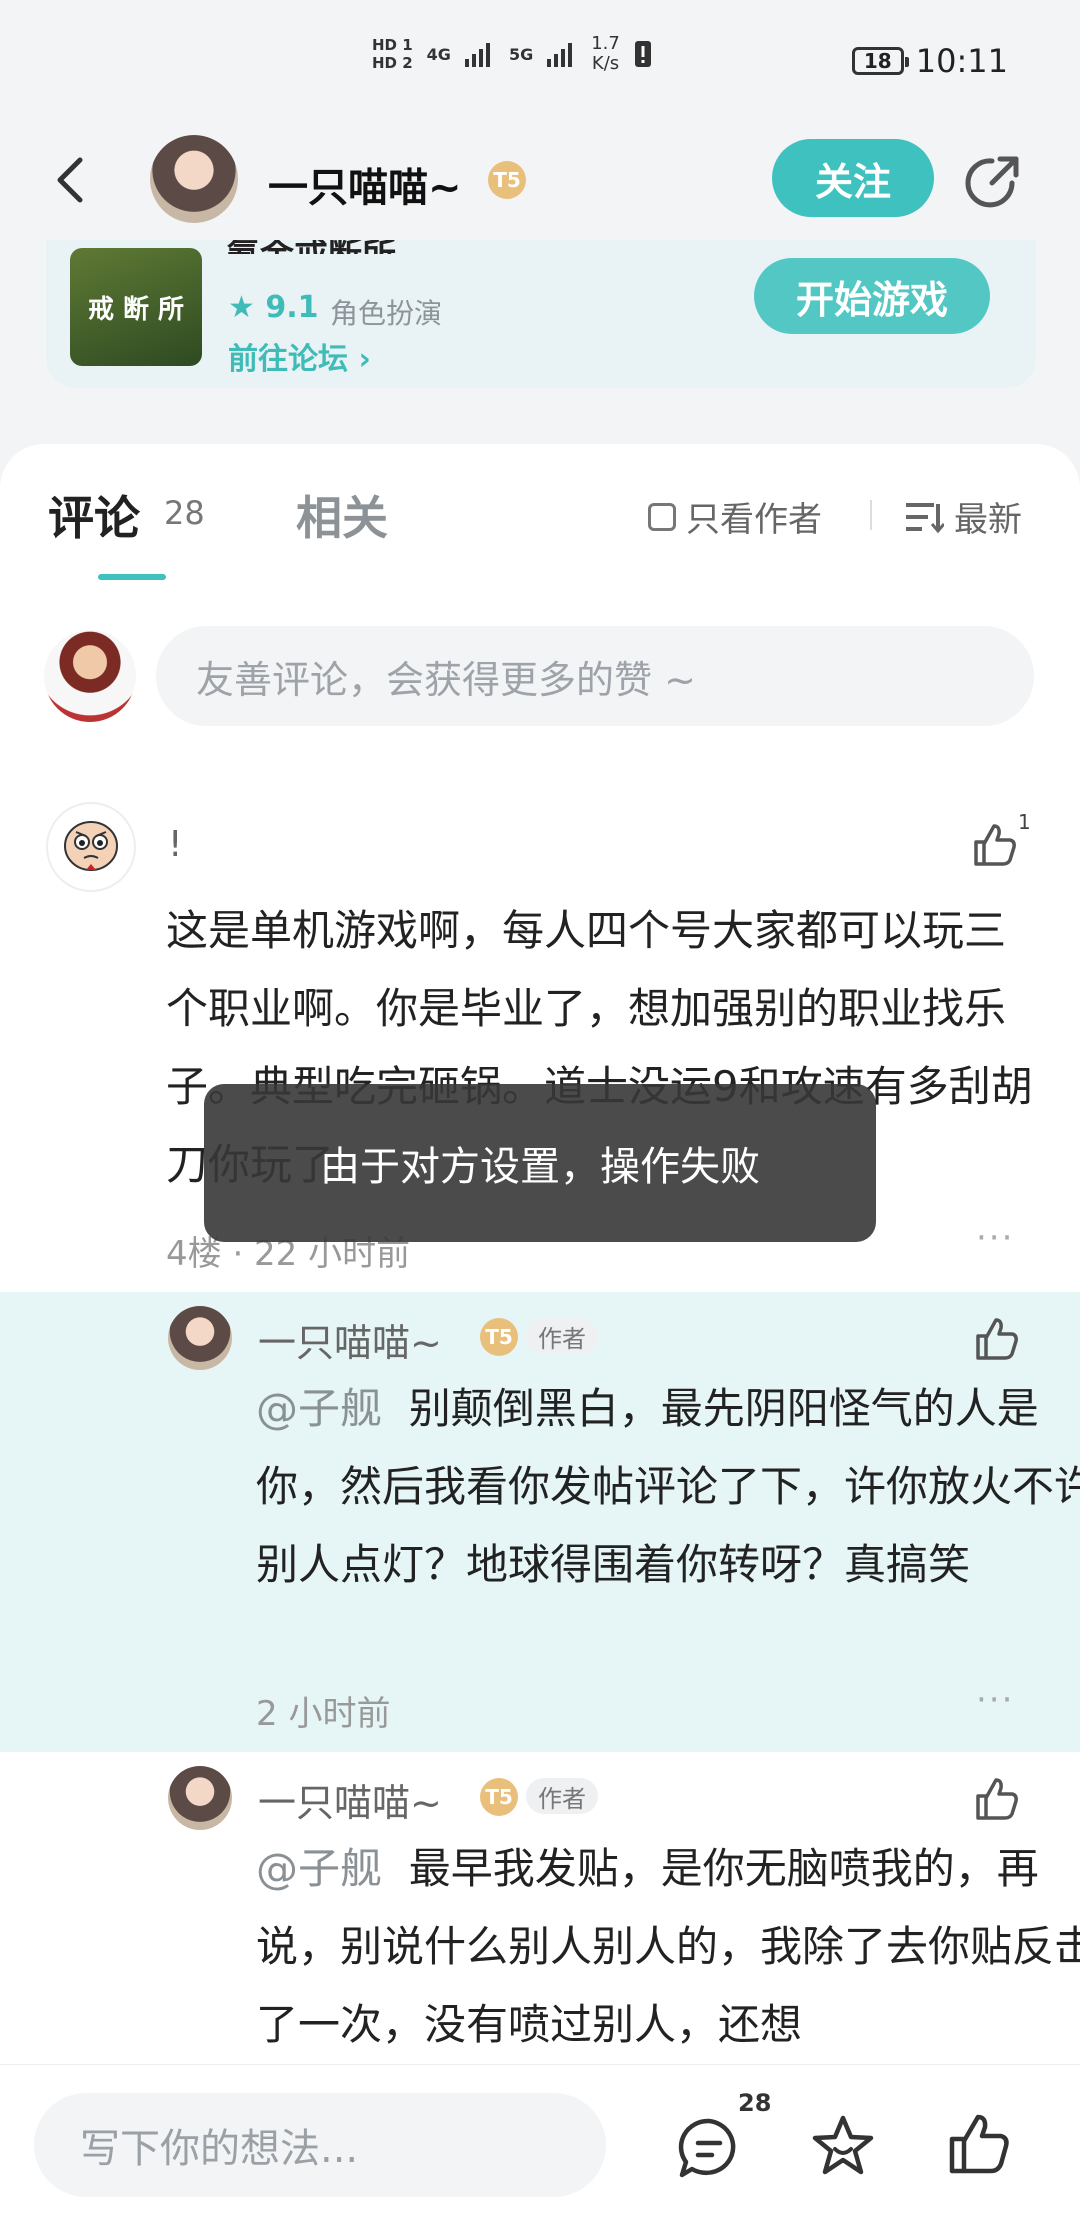  What do you see at coordinates (871, 515) in the screenshot?
I see `divider` at bounding box center [871, 515].